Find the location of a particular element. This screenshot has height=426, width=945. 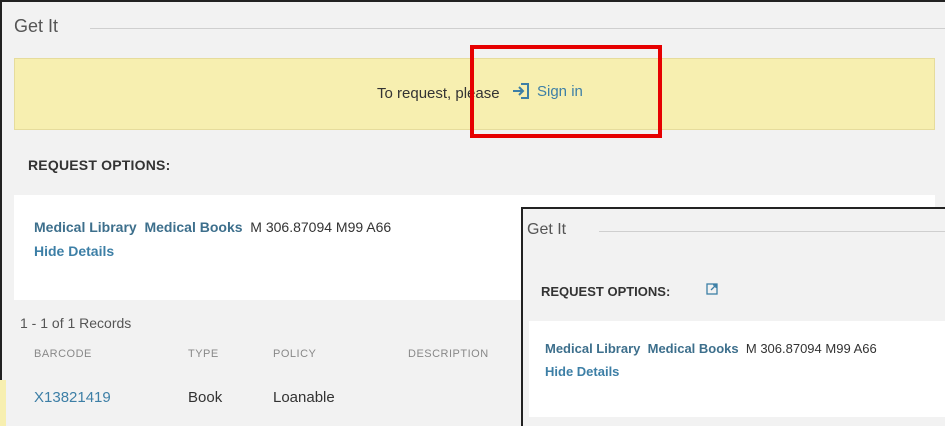

call-number: M 306.87094 M99 A66 is located at coordinates (321, 227).